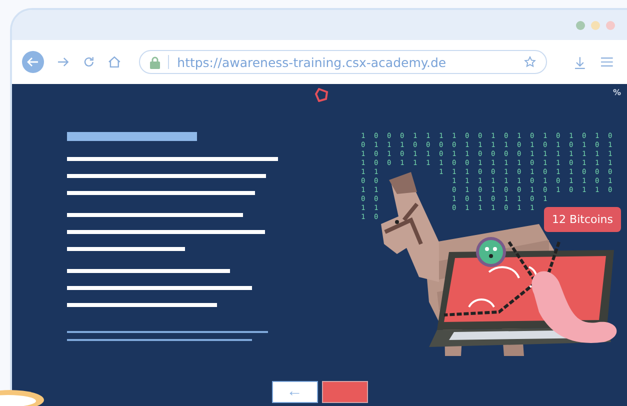 The width and height of the screenshot is (627, 406). I want to click on home-icon, so click(115, 62).